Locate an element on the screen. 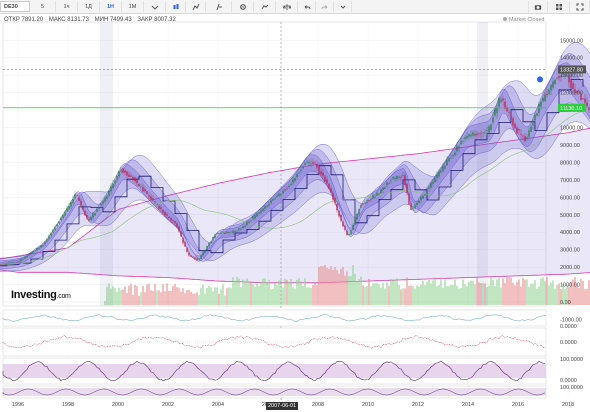 The width and height of the screenshot is (590, 412). snapshot-button is located at coordinates (538, 6).